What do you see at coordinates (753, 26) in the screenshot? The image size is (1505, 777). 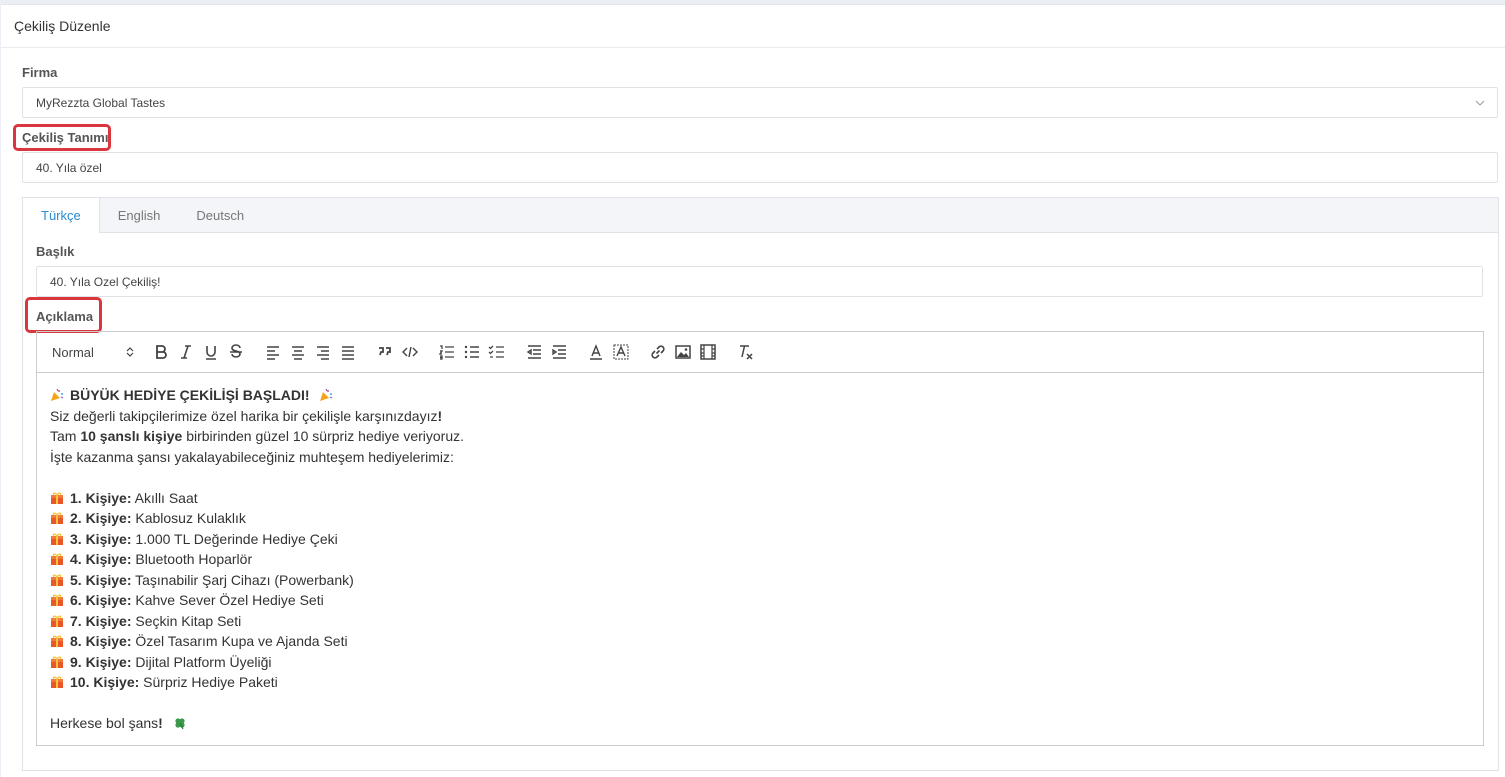 I see `page-title: Çekiliş Düzenle` at bounding box center [753, 26].